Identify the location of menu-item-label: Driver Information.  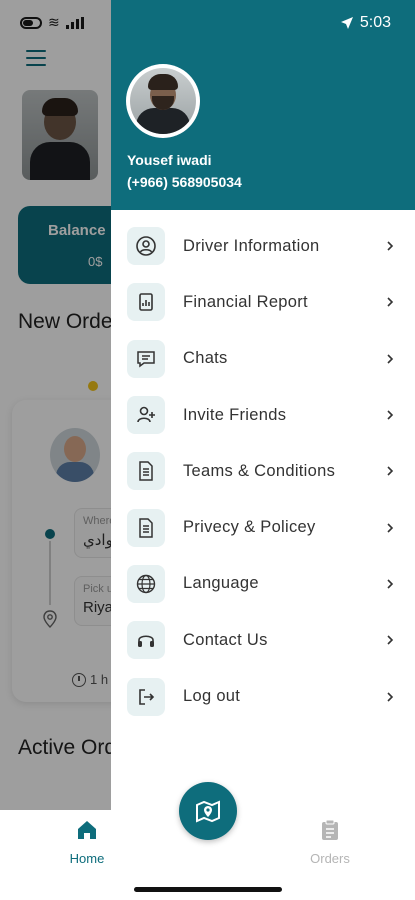
(251, 245).